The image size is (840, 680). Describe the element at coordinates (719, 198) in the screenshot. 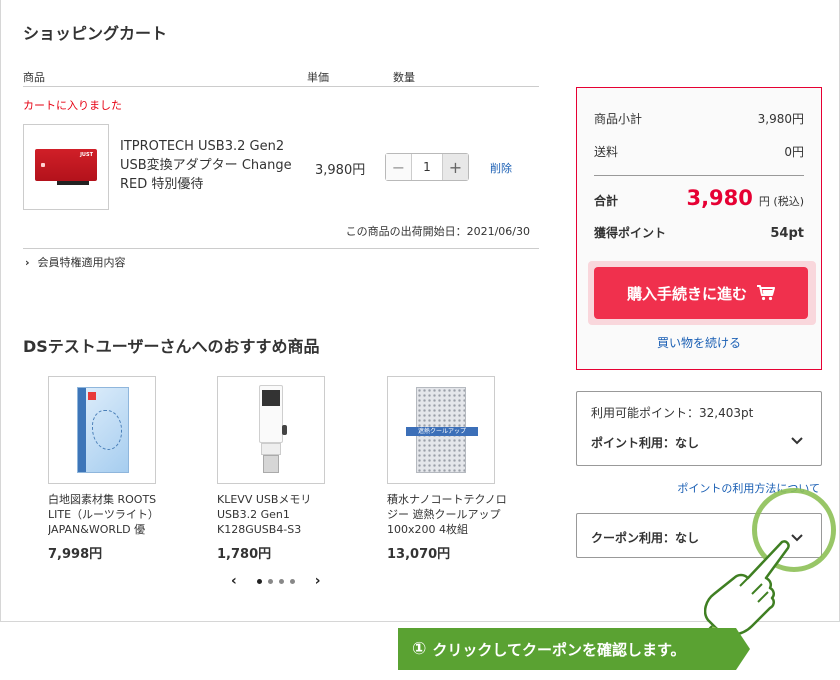

I see `total-value: 3,980` at that location.